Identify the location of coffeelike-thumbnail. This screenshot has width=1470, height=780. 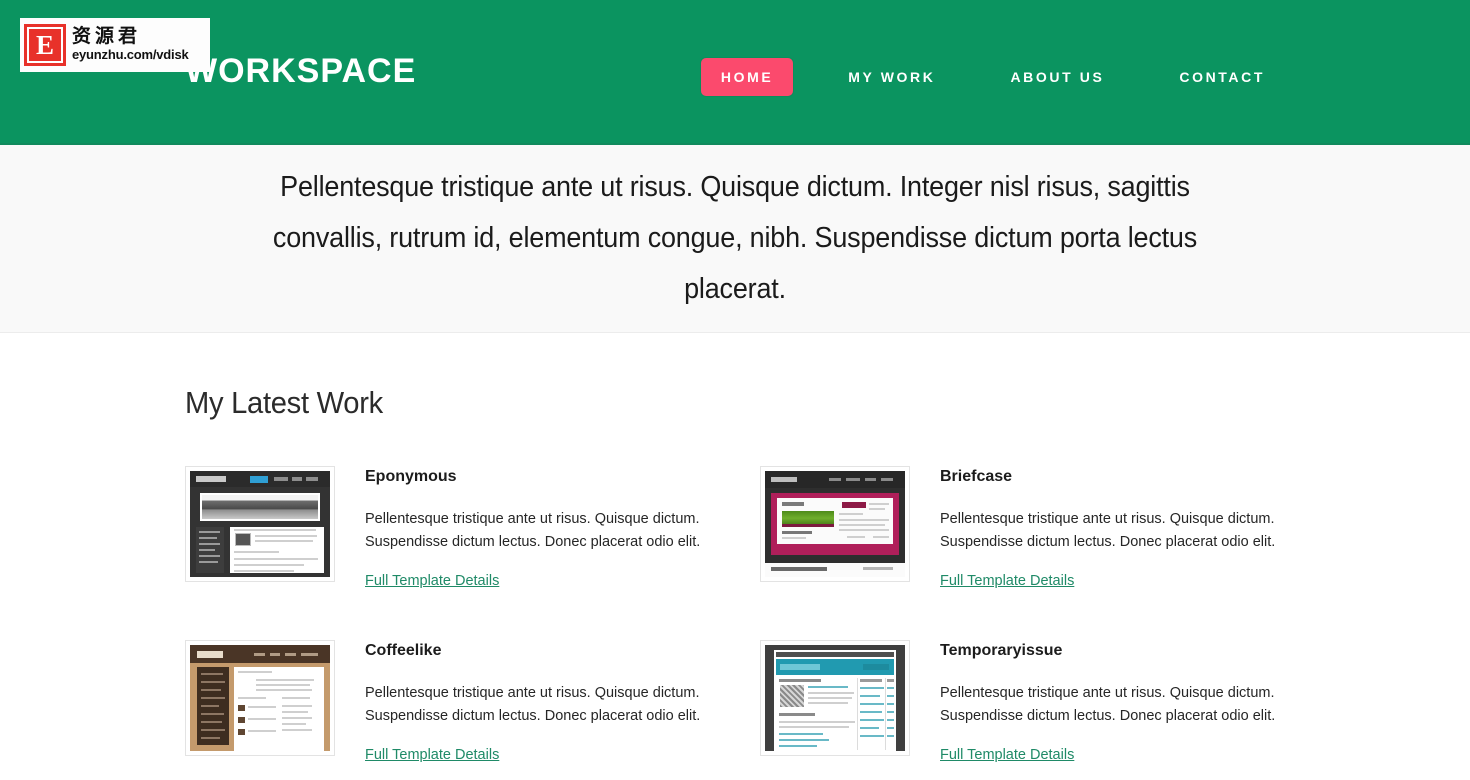
(260, 698).